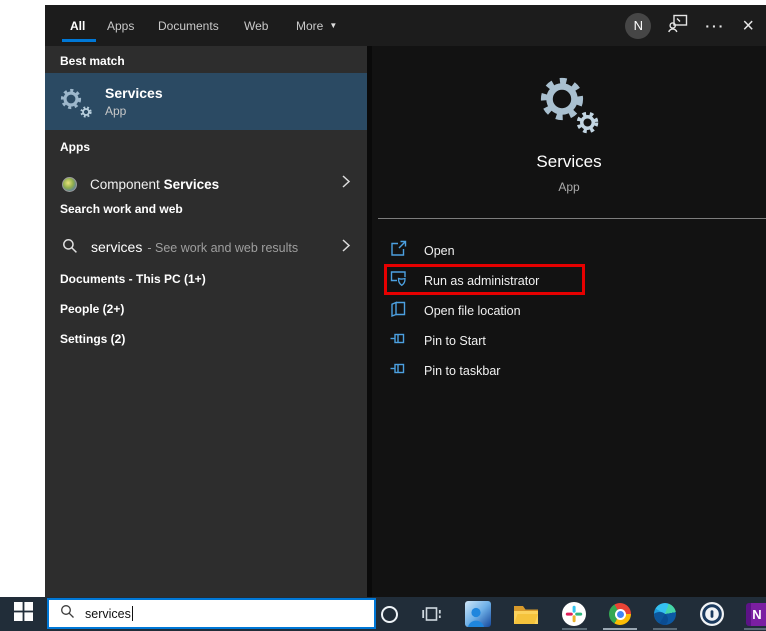 This screenshot has width=766, height=631. Describe the element at coordinates (223, 248) in the screenshot. I see `web-search-suffix: - See work and web results` at that location.